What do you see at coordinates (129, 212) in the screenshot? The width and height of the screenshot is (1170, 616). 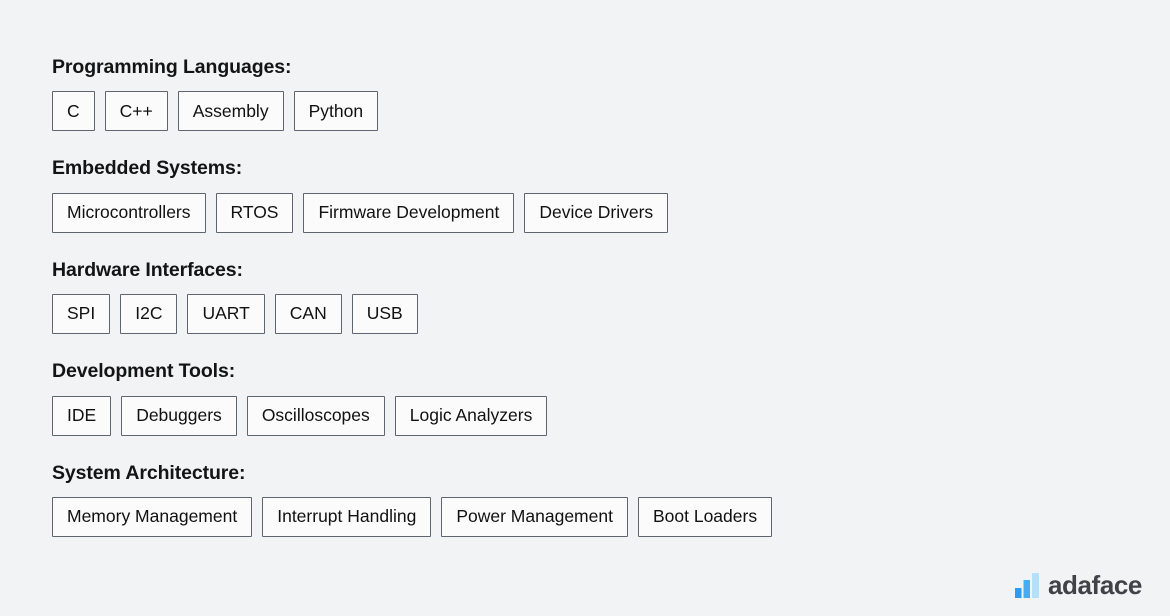 I see `skill-tag: Microcontrollers` at bounding box center [129, 212].